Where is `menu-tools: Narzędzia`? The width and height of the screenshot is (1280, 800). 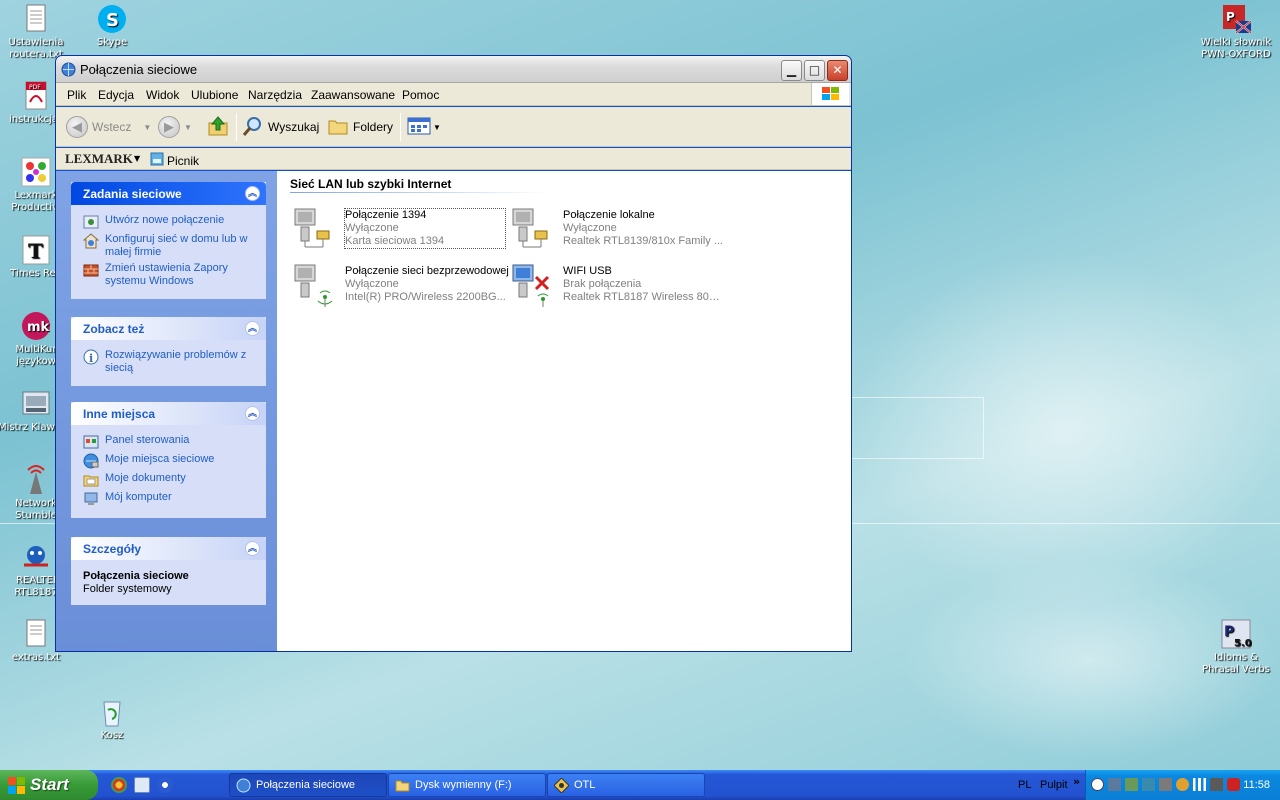
menu-tools: Narzędzia is located at coordinates (275, 95).